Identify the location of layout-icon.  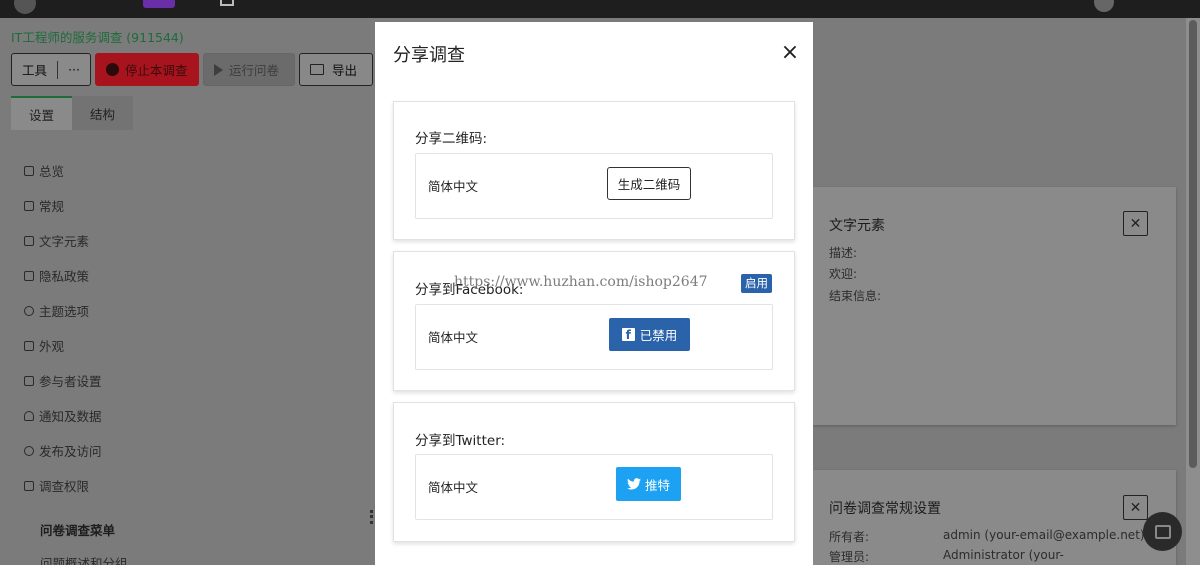
(29, 345).